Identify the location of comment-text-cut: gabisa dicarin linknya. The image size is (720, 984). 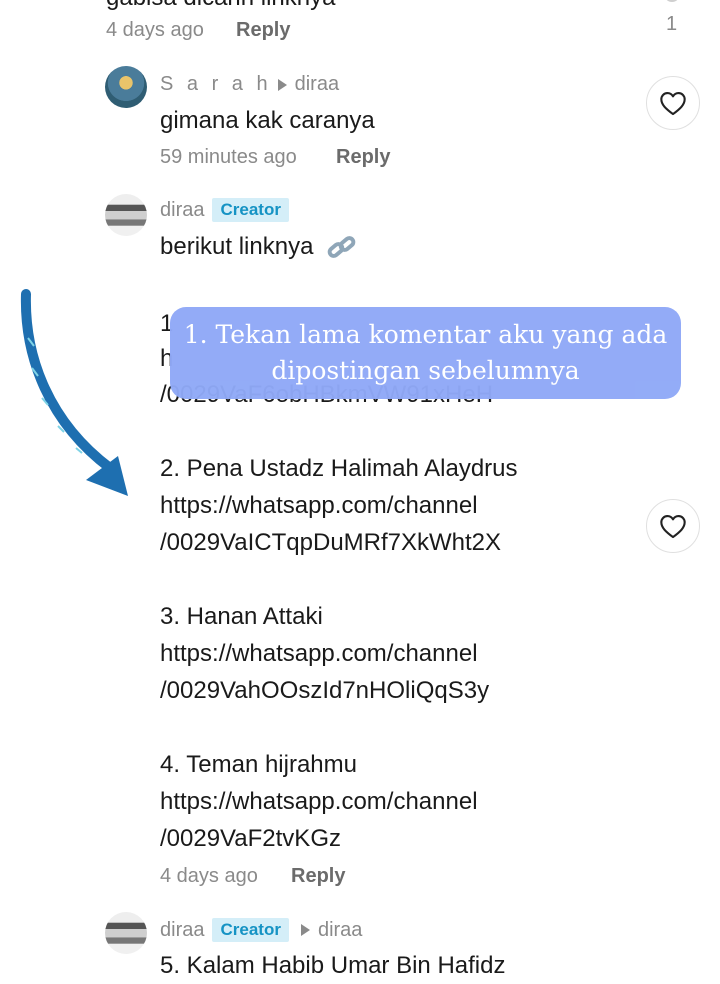
(220, 6).